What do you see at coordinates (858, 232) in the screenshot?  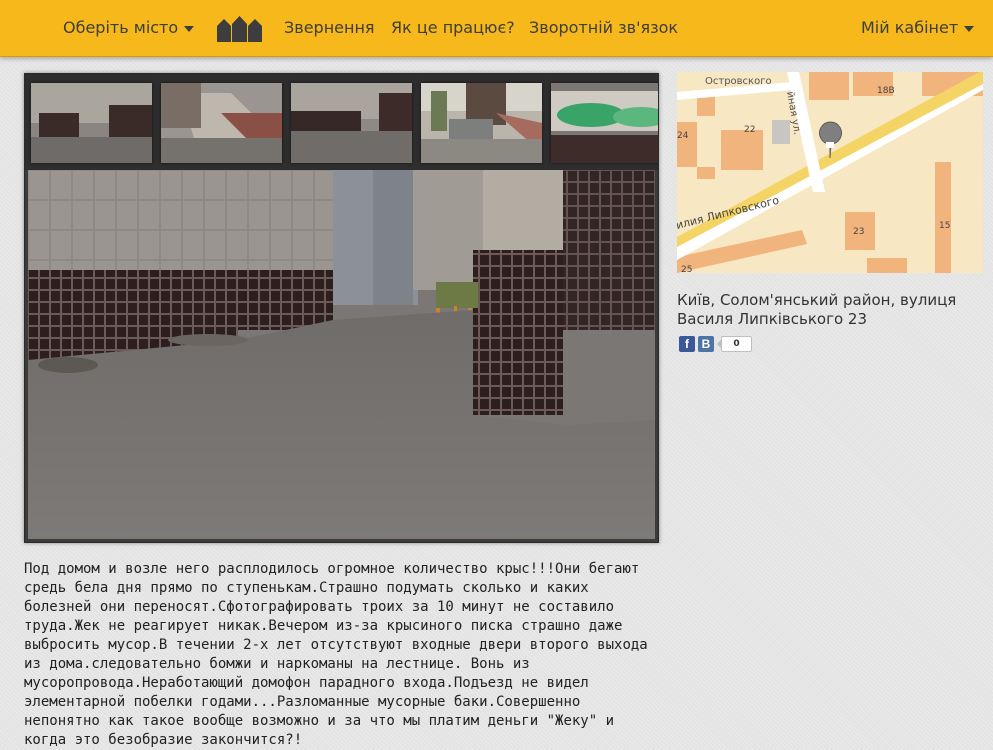 I see `map-label-23: 23` at bounding box center [858, 232].